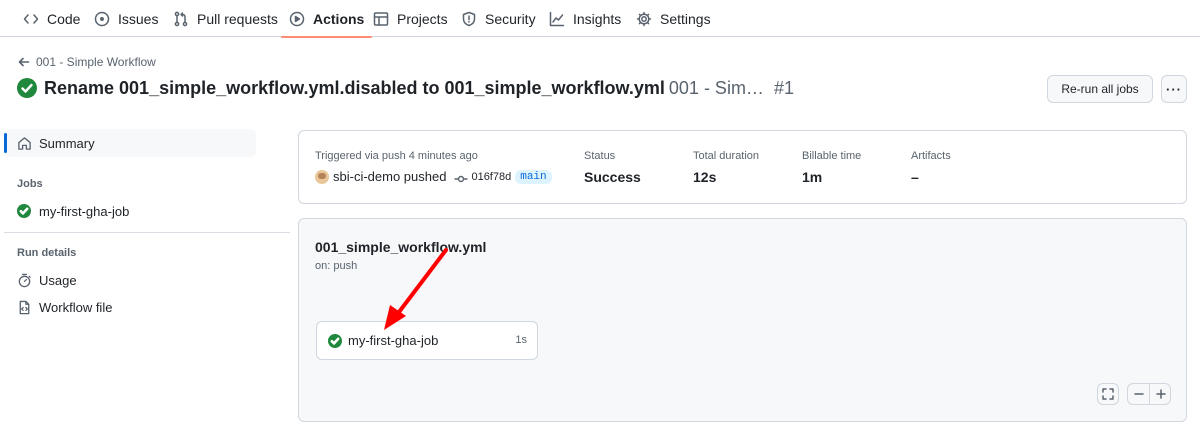  I want to click on tab-label: Insights, so click(597, 18).